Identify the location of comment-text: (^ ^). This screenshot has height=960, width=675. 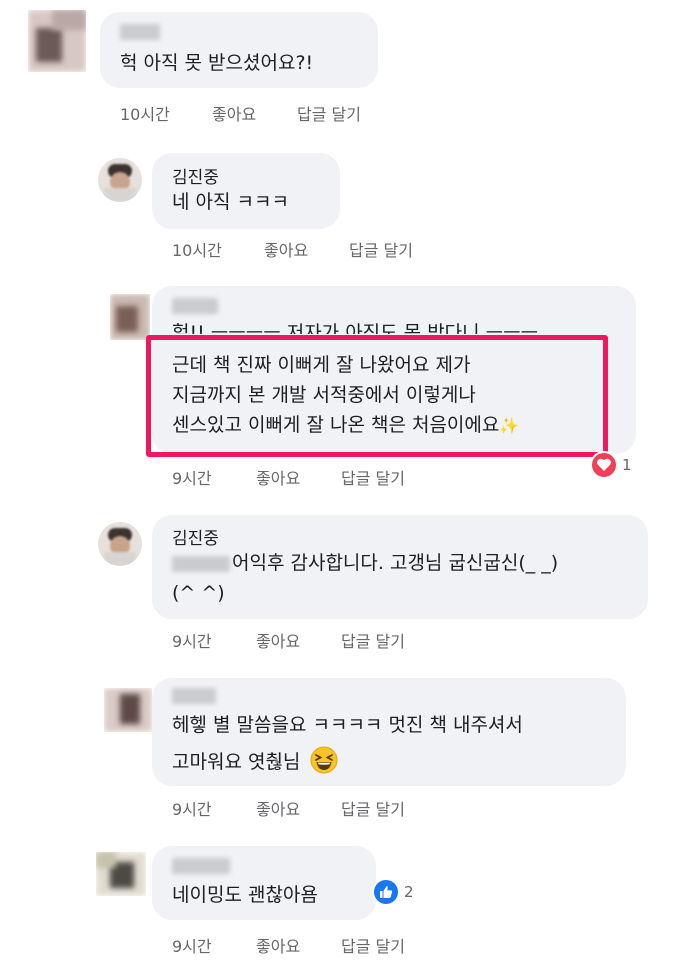
(198, 593).